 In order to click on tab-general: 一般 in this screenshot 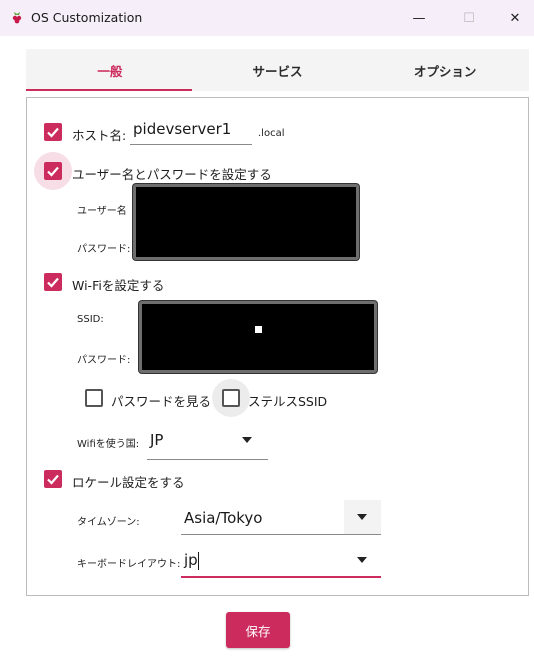, I will do `click(110, 70)`.